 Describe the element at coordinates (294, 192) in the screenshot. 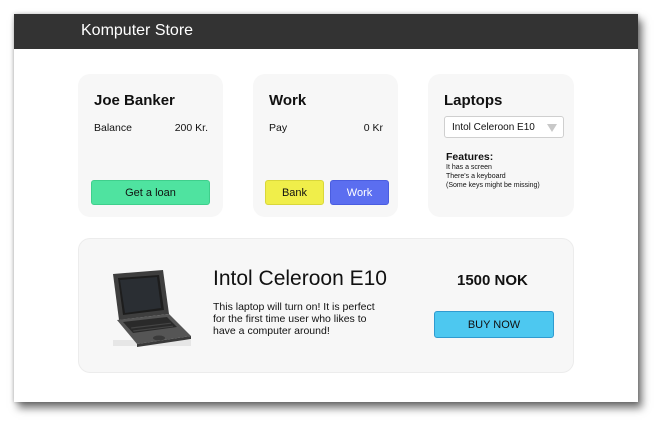

I see `bank-button: Bank` at that location.